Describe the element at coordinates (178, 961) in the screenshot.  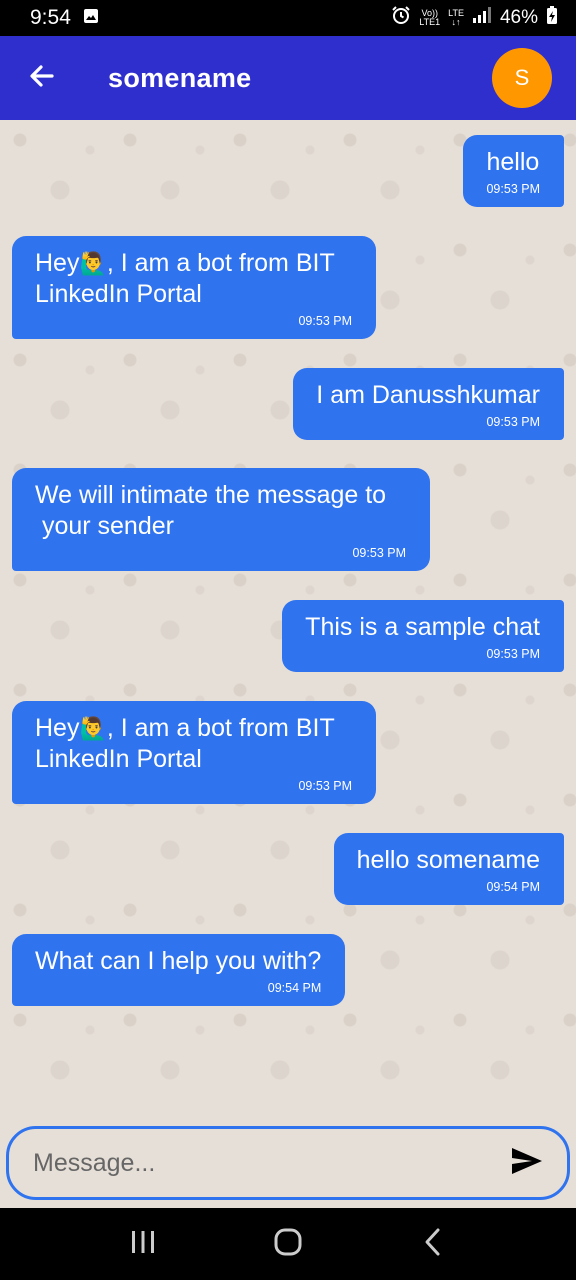
I see `message-text: What can I help you with?` at that location.